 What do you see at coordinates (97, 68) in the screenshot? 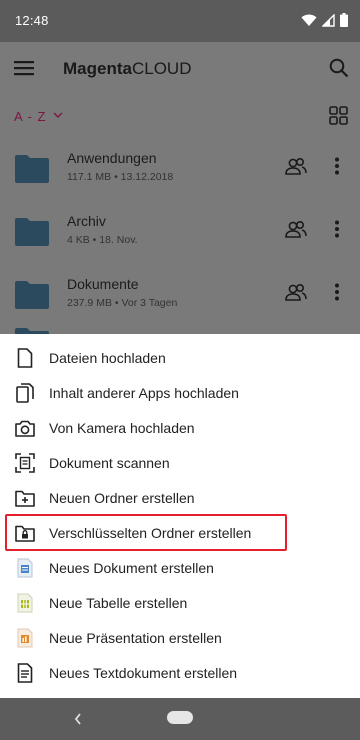
I see `app-title-brand: Magenta` at bounding box center [97, 68].